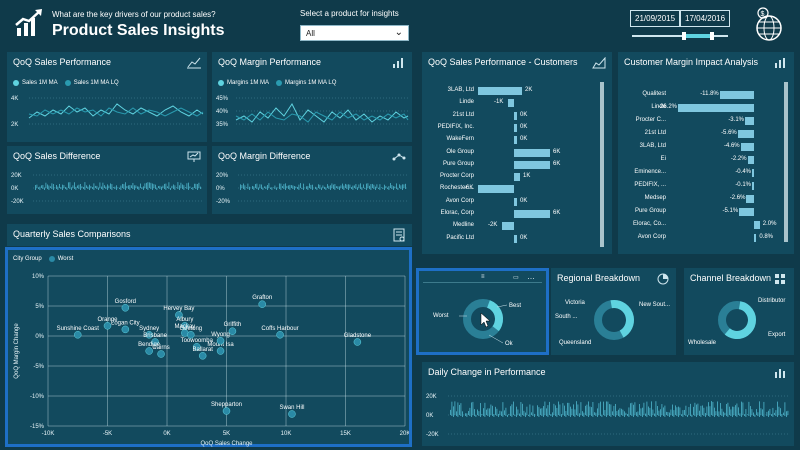 This screenshot has height=450, width=800. What do you see at coordinates (655, 18) in the screenshot?
I see `date-from-input: 21/09/2015` at bounding box center [655, 18].